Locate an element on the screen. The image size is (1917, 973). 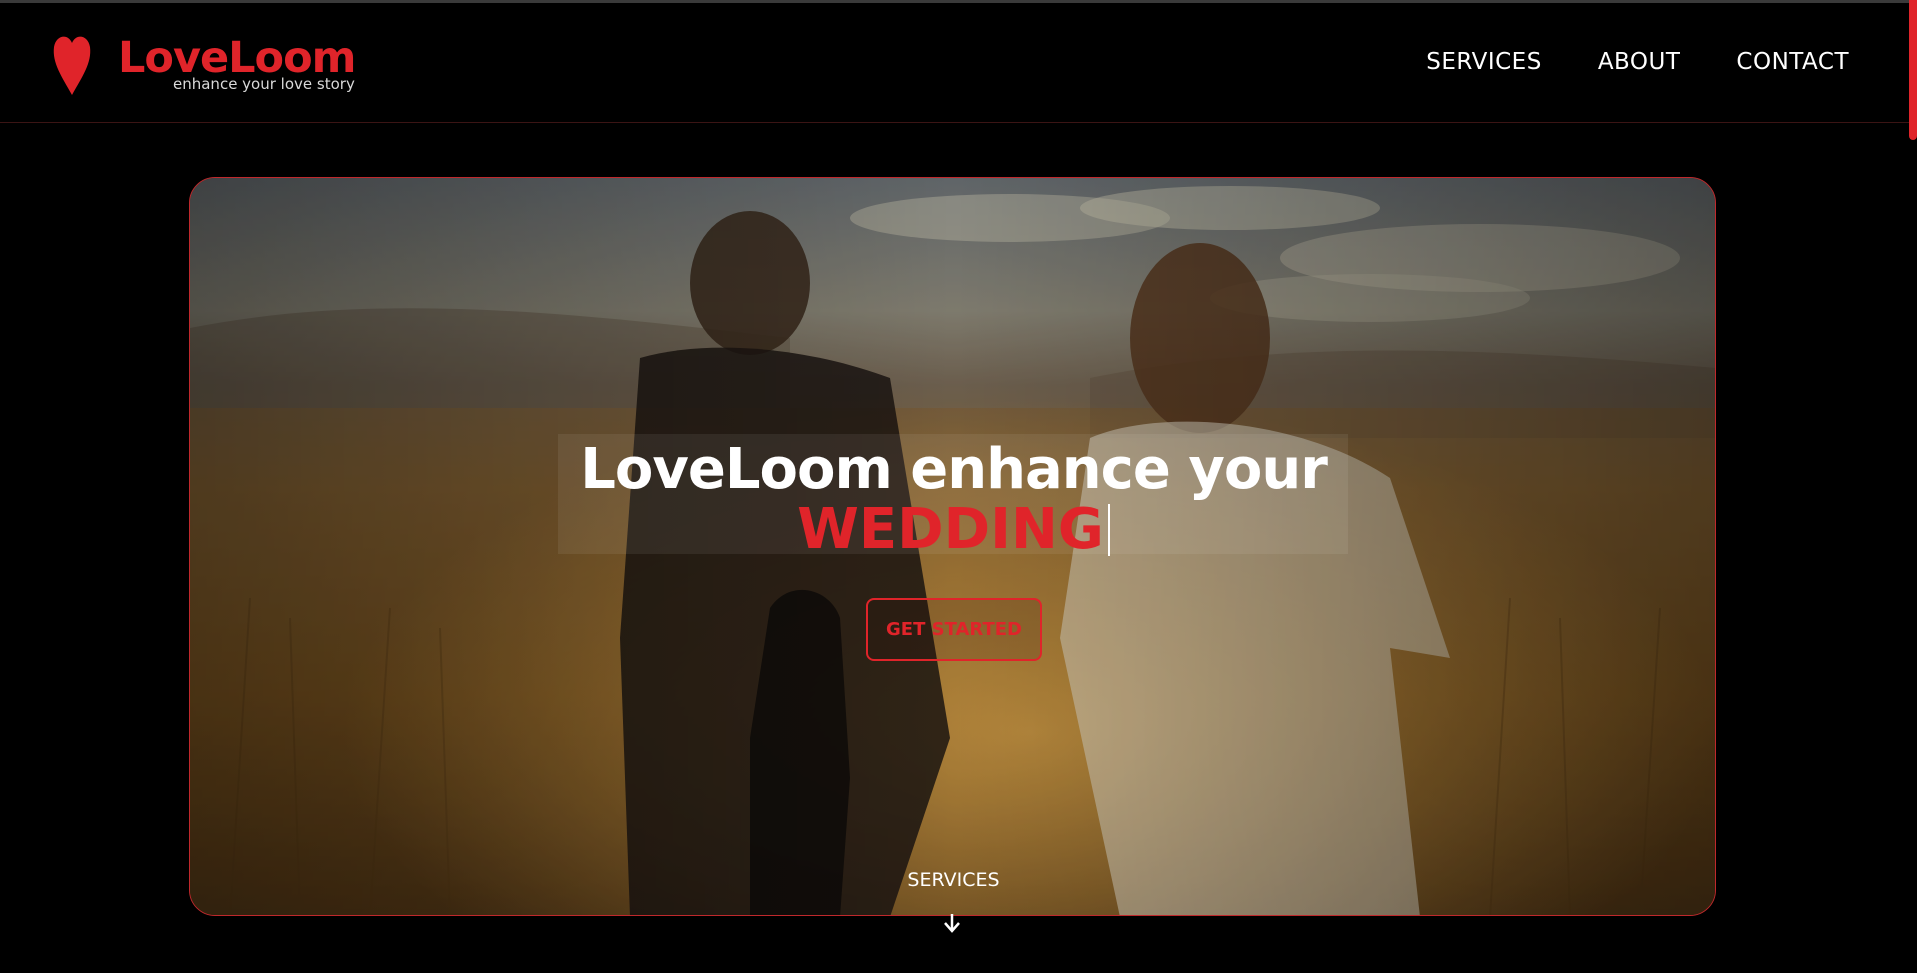
heart-icon is located at coordinates (72, 65).